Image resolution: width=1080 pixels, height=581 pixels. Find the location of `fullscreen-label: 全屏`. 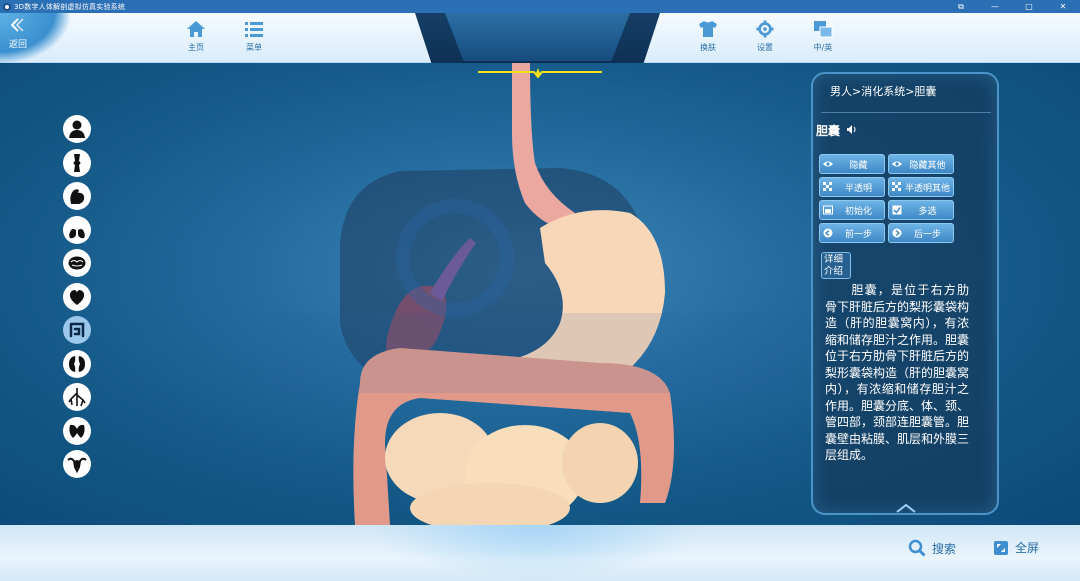

fullscreen-label: 全屏 is located at coordinates (1027, 548).